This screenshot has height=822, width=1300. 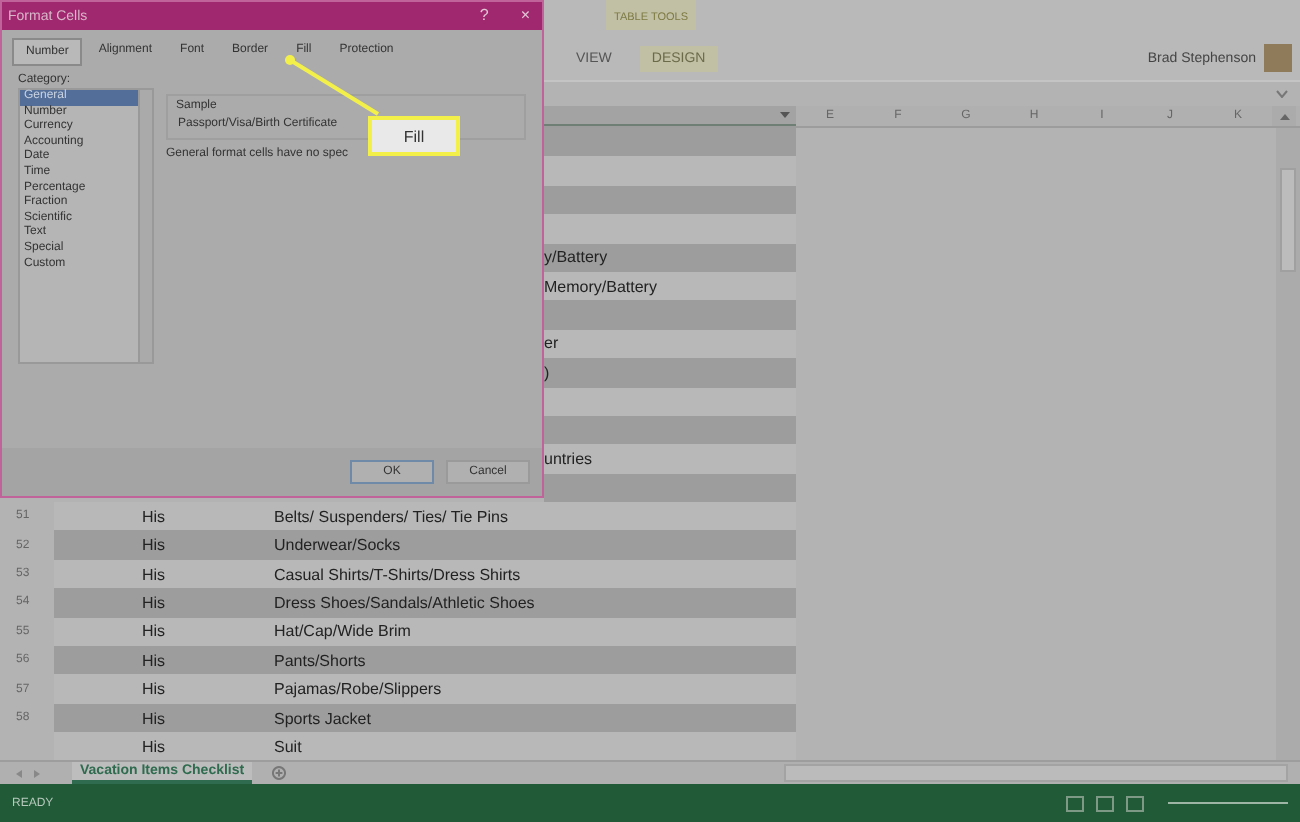 I want to click on callout-label: Fill, so click(x=414, y=136).